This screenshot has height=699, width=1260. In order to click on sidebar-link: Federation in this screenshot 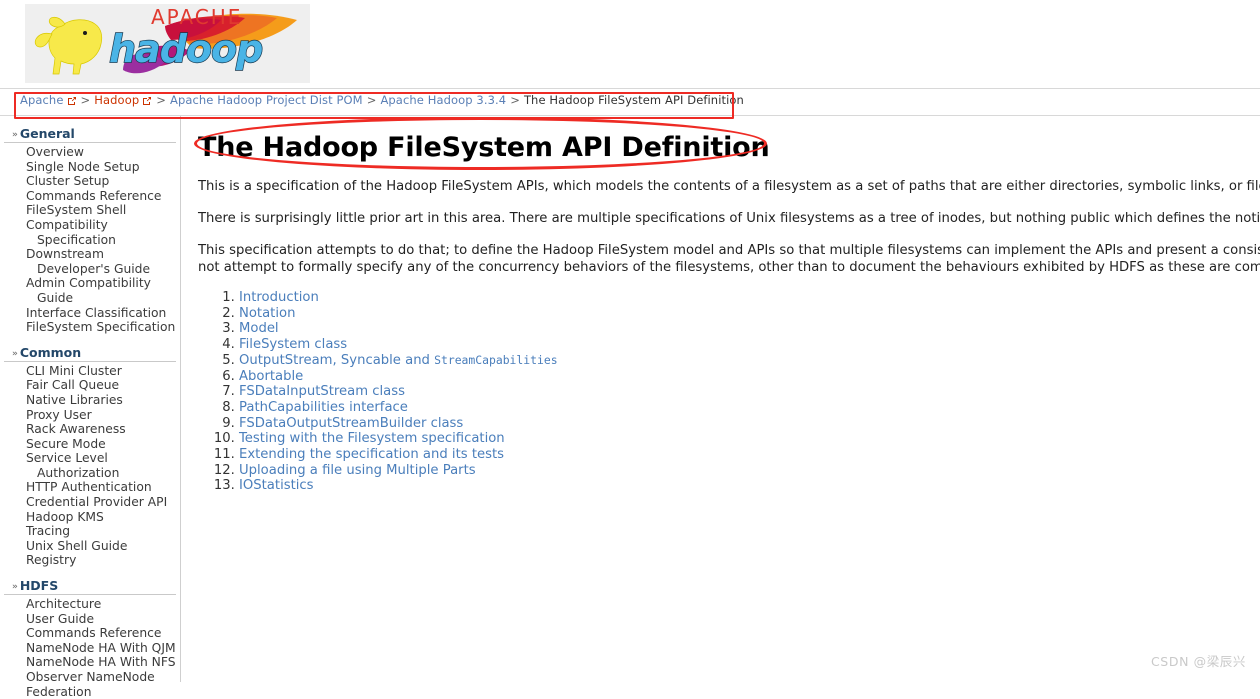, I will do `click(58, 692)`.